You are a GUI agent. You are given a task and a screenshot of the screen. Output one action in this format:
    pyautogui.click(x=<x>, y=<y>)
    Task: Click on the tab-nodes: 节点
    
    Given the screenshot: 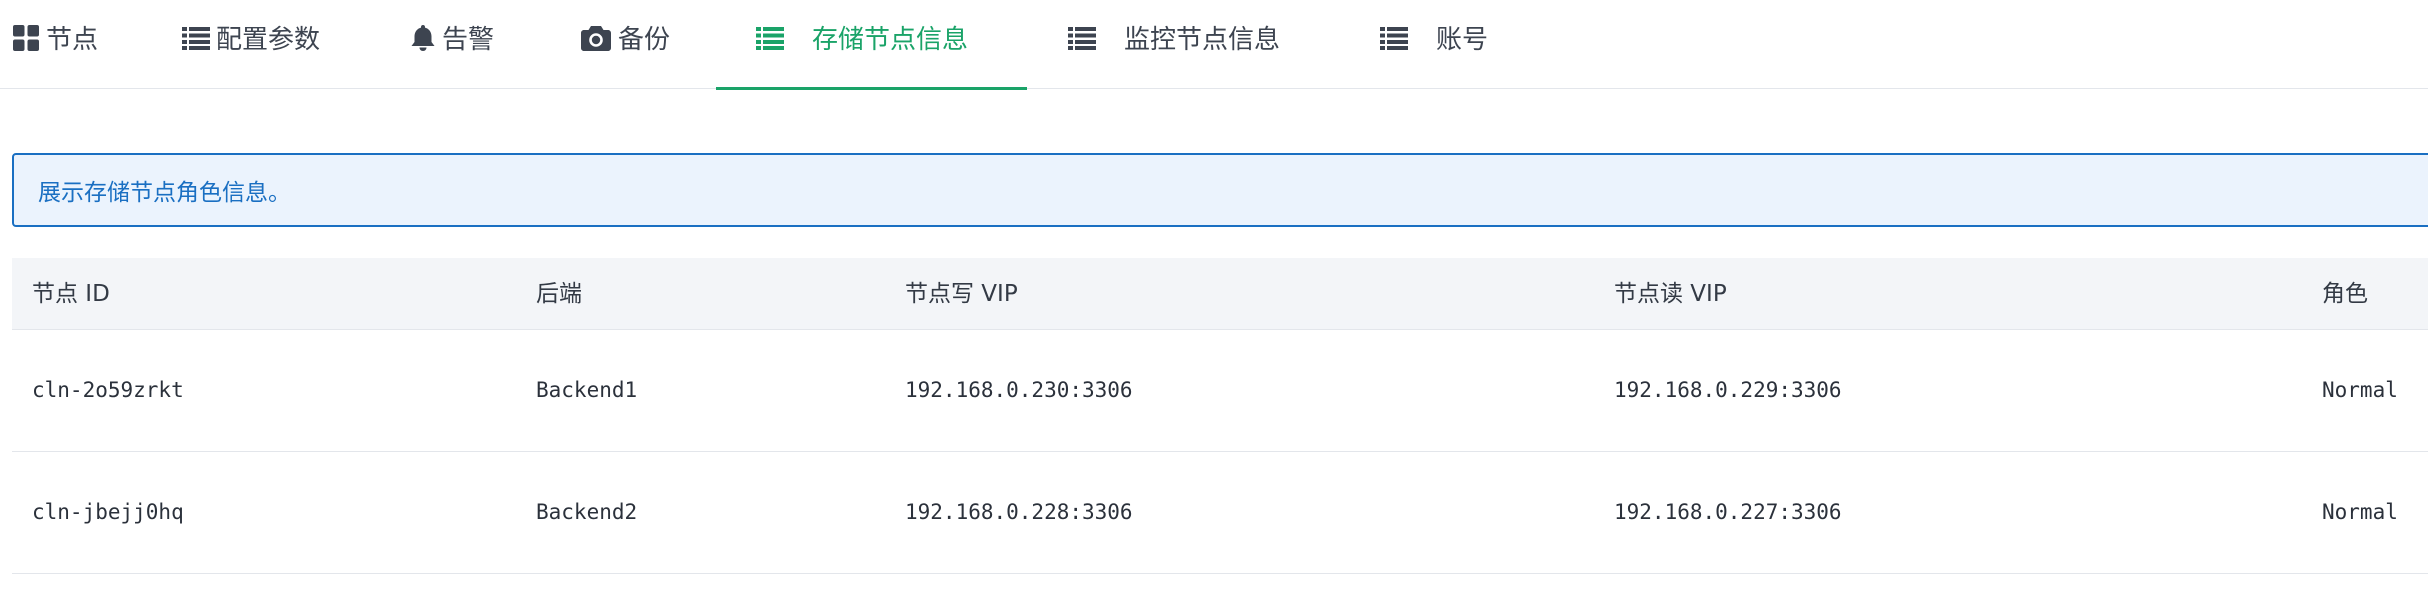 What is the action you would take?
    pyautogui.click(x=55, y=44)
    